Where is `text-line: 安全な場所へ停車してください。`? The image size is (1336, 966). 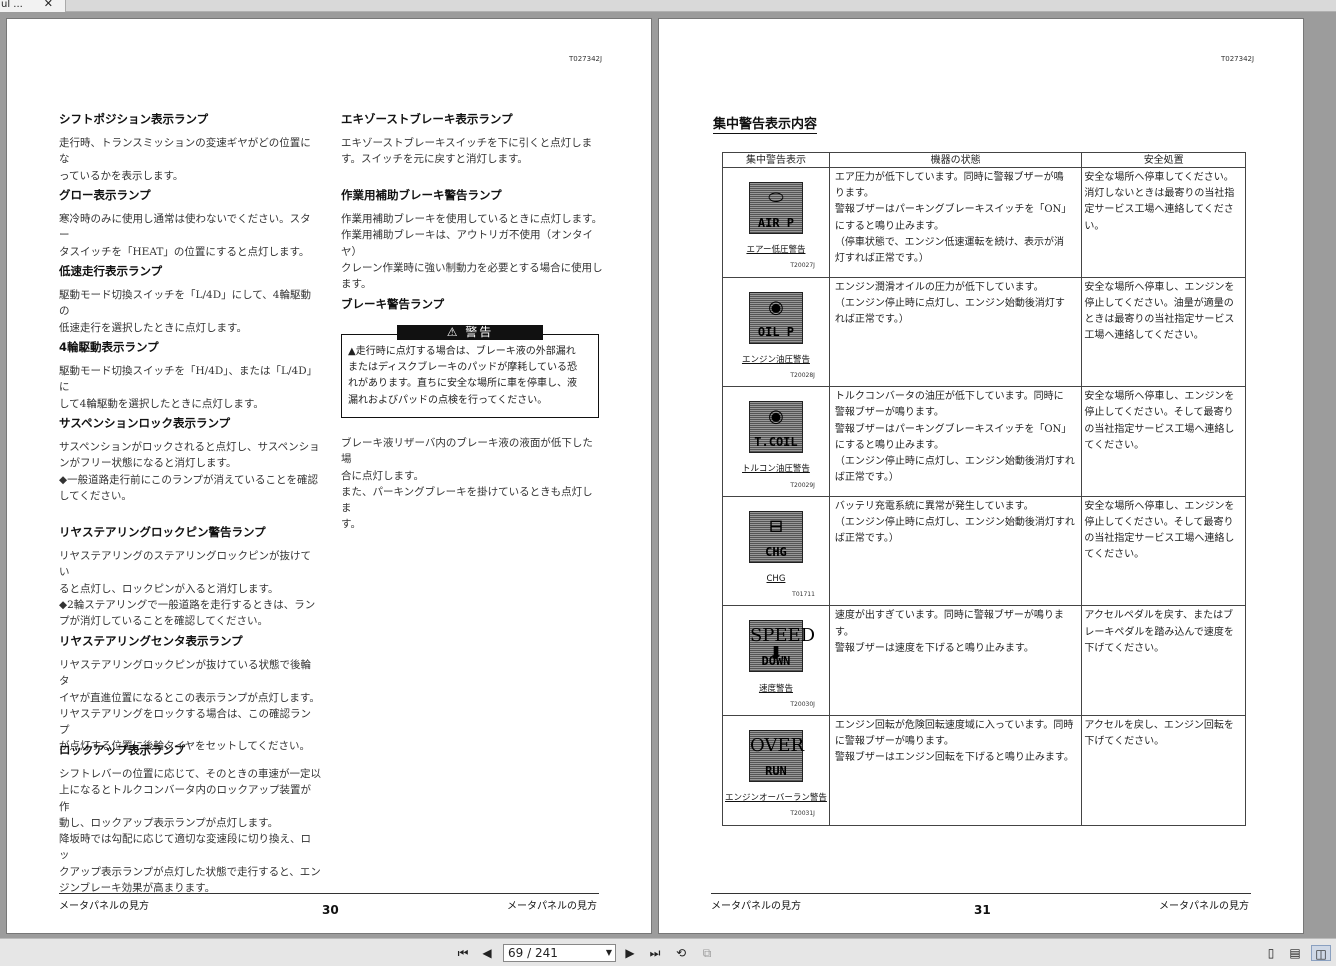
text-line: 安全な場所へ停車してください。 is located at coordinates (1159, 177).